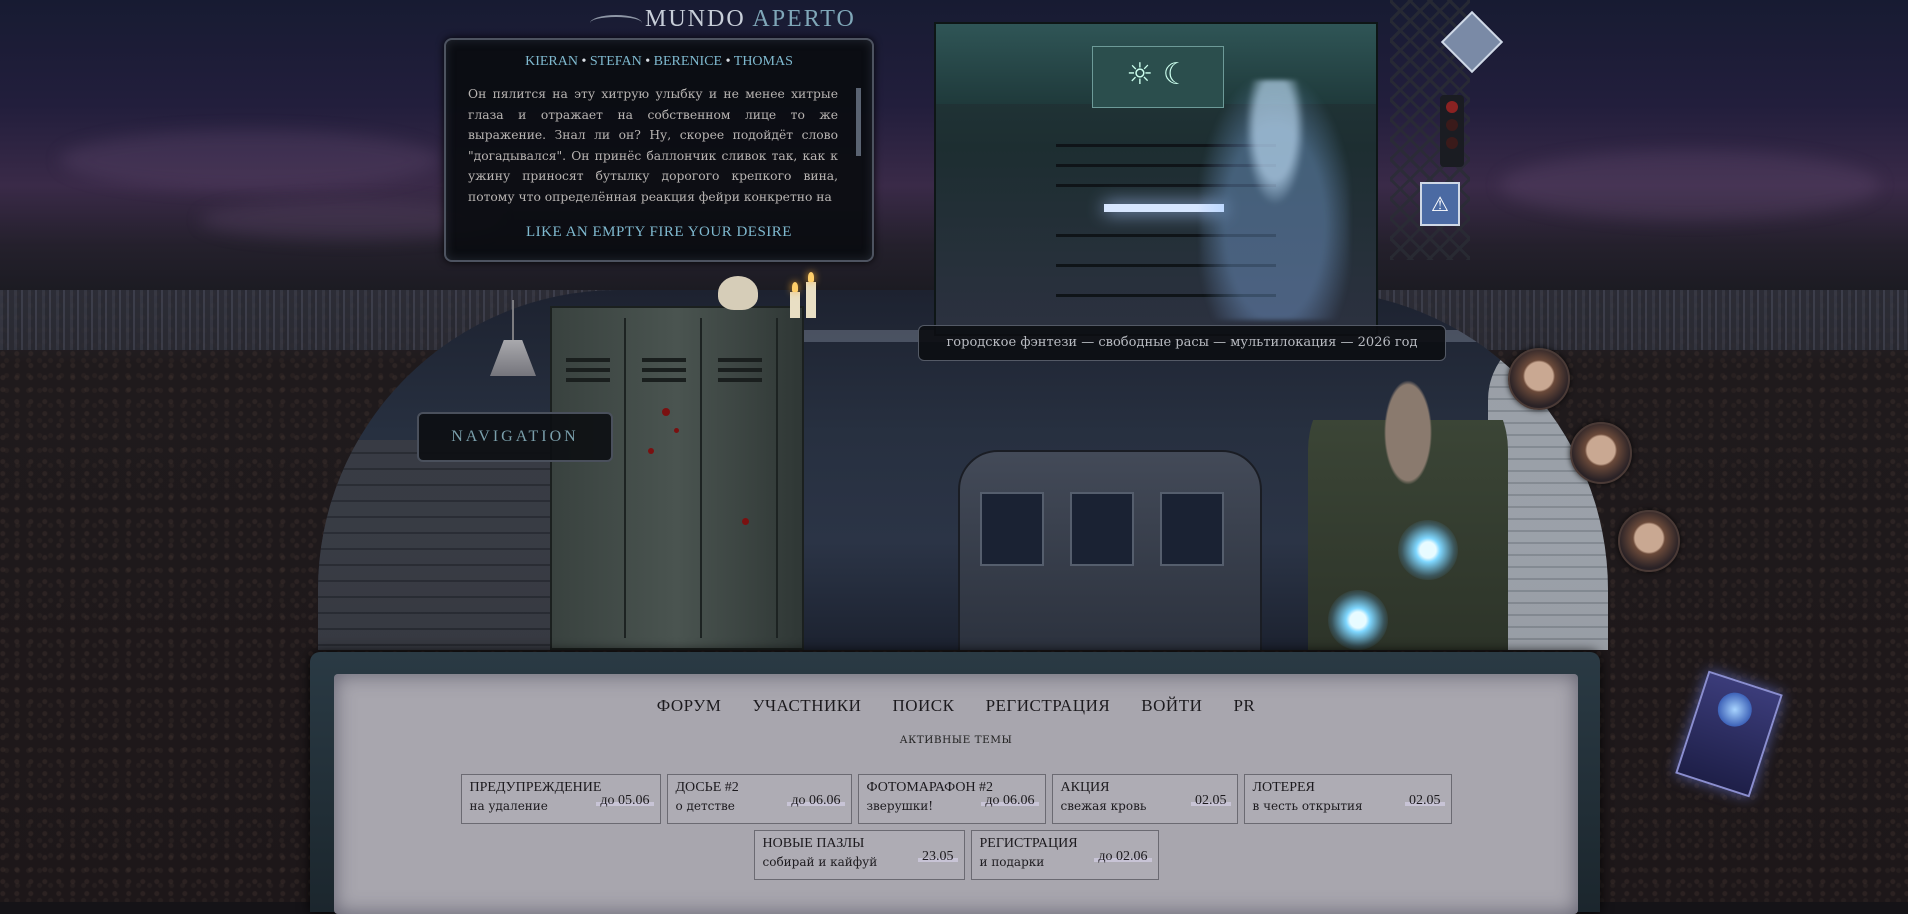 The image size is (1908, 914). I want to click on subway-train, so click(1110, 550).